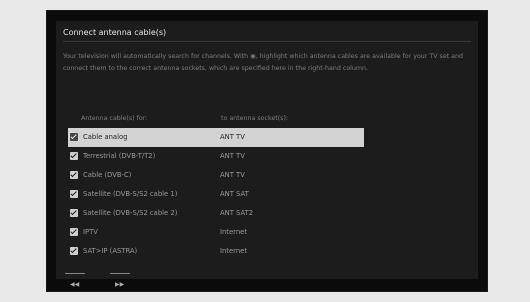 This screenshot has width=530, height=302. Describe the element at coordinates (216, 213) in the screenshot. I see `cable-row-satellite-2: Satellite (DVB-S/S2 cable 2) ANT SAT2` at that location.